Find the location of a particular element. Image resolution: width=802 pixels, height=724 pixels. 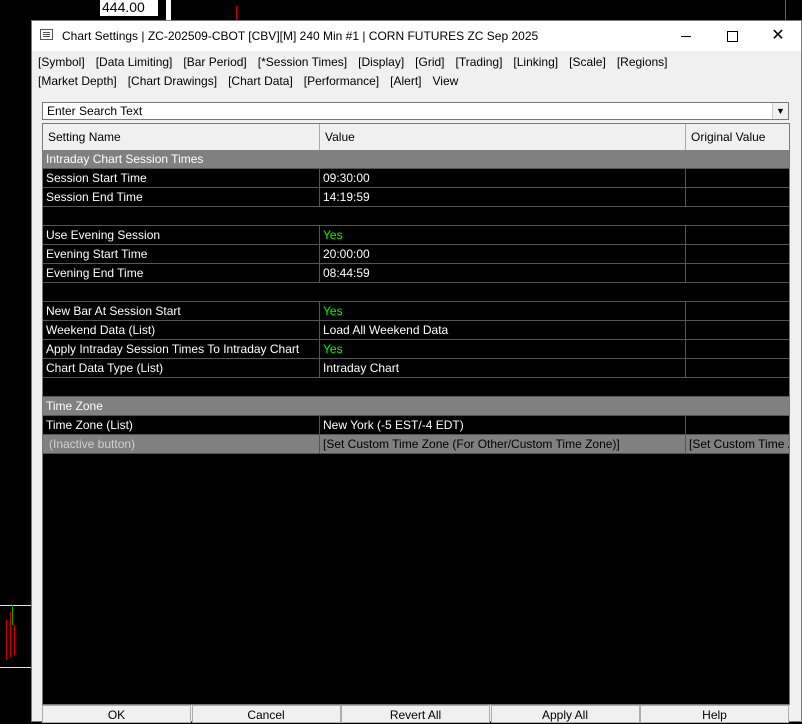

button-bar: OK Cancel Revert All Apply All Help is located at coordinates (416, 714).